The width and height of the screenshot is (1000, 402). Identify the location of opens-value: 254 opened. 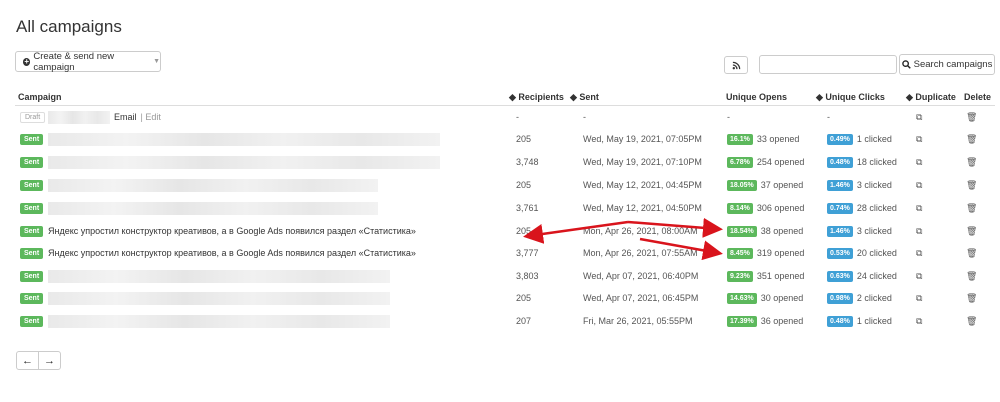
(781, 162).